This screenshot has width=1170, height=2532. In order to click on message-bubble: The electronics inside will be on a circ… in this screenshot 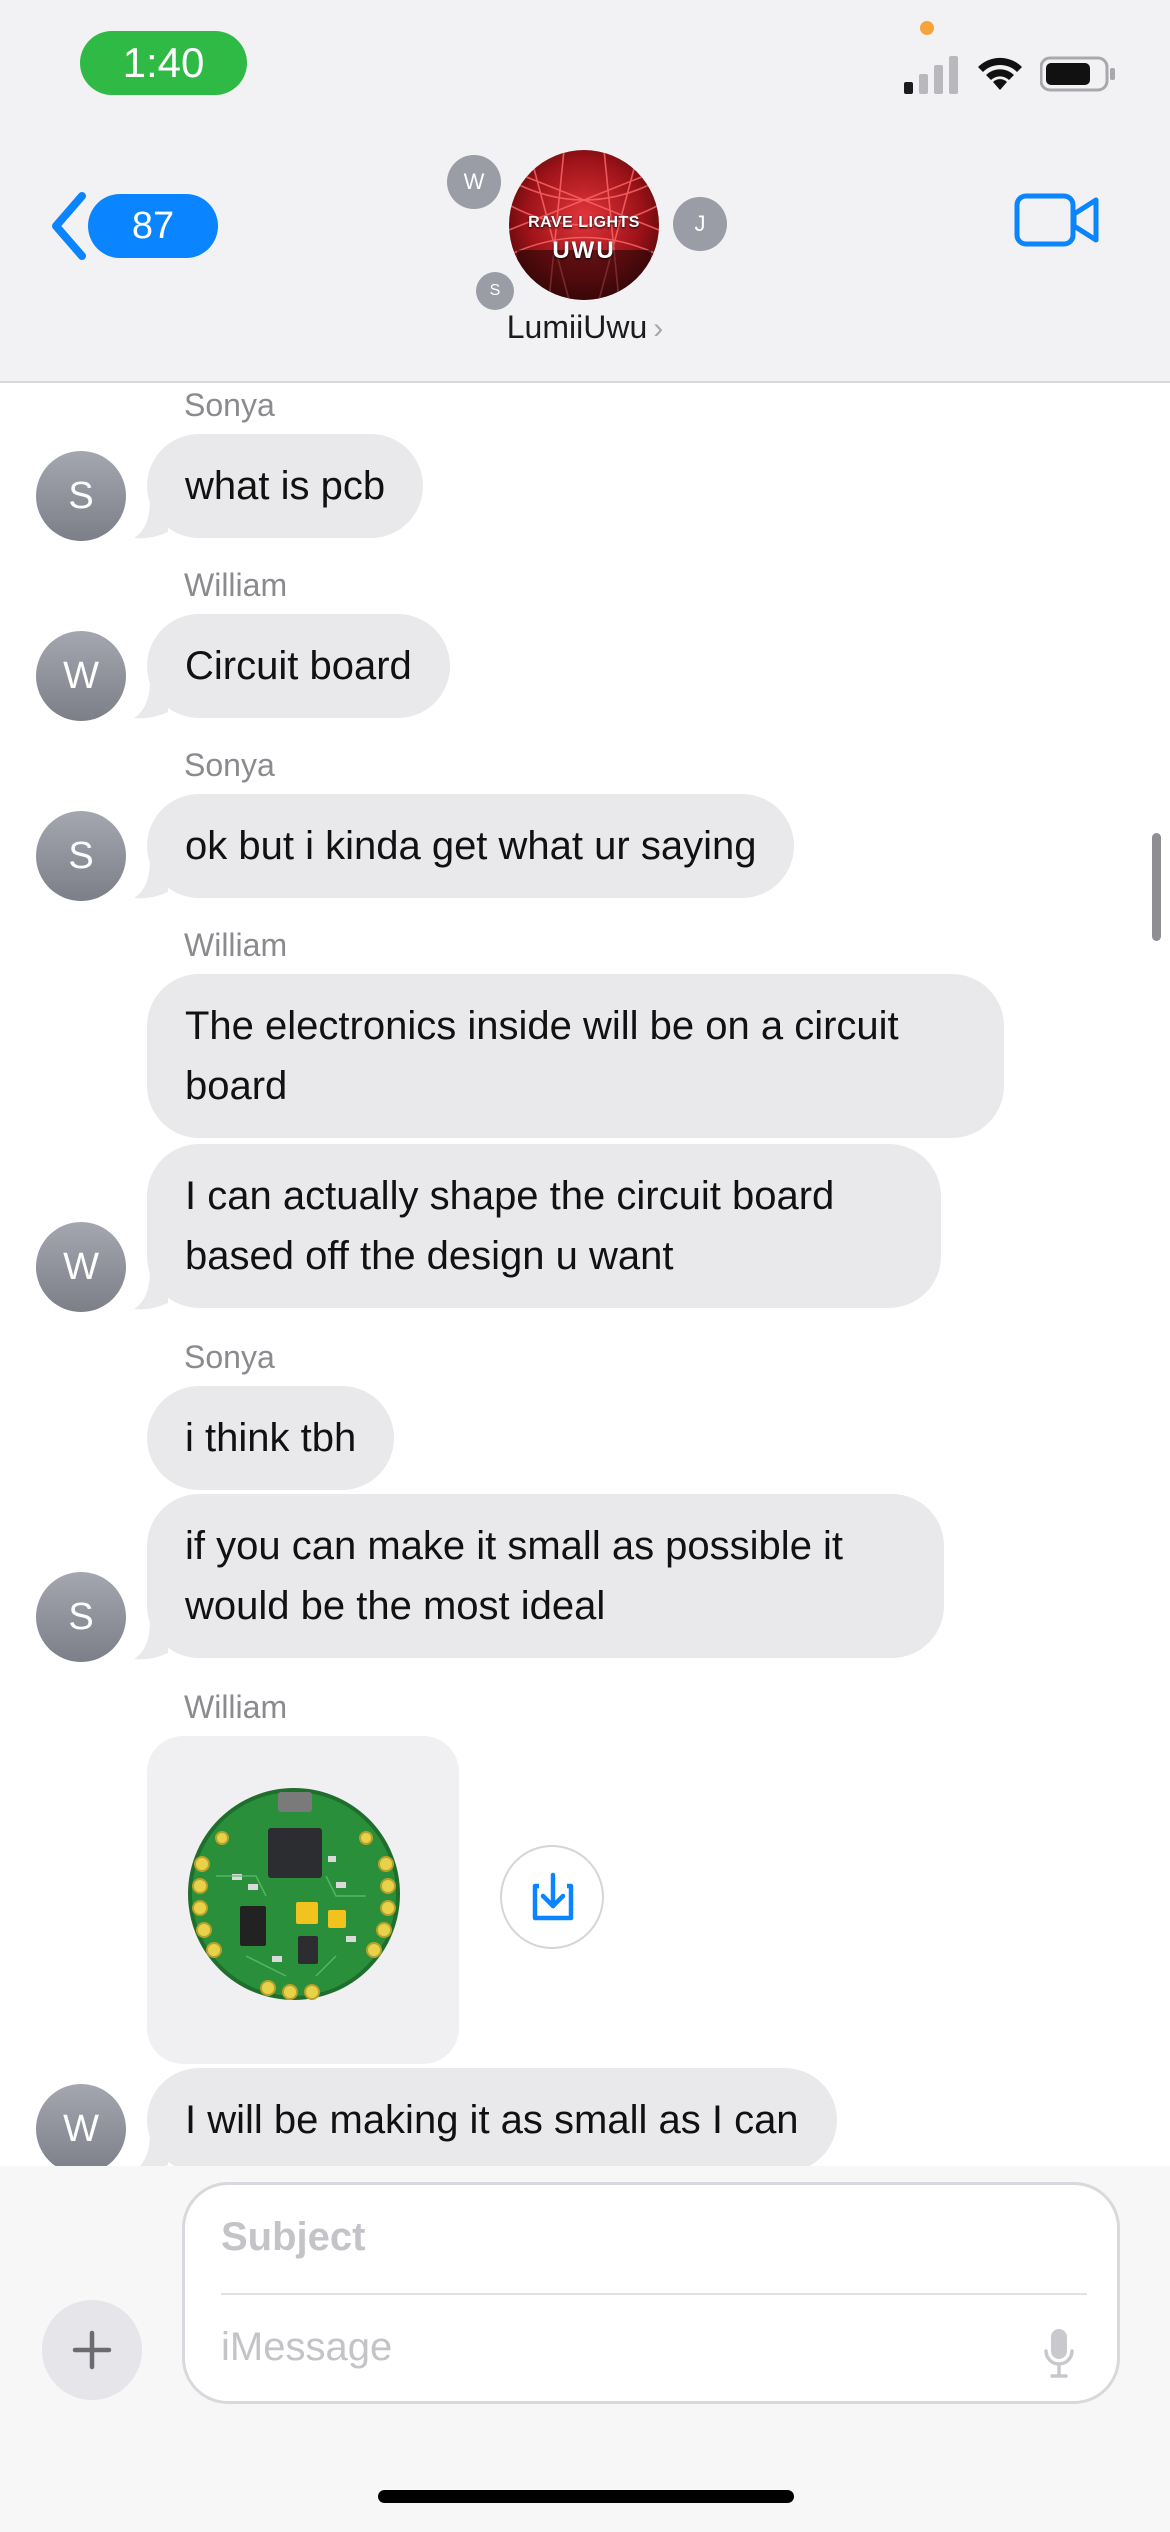, I will do `click(575, 1056)`.